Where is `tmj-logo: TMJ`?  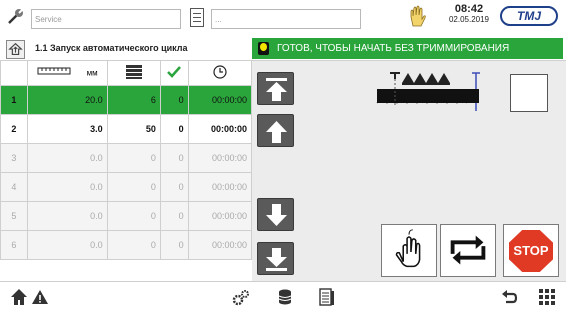
tmj-logo: TMJ is located at coordinates (529, 16).